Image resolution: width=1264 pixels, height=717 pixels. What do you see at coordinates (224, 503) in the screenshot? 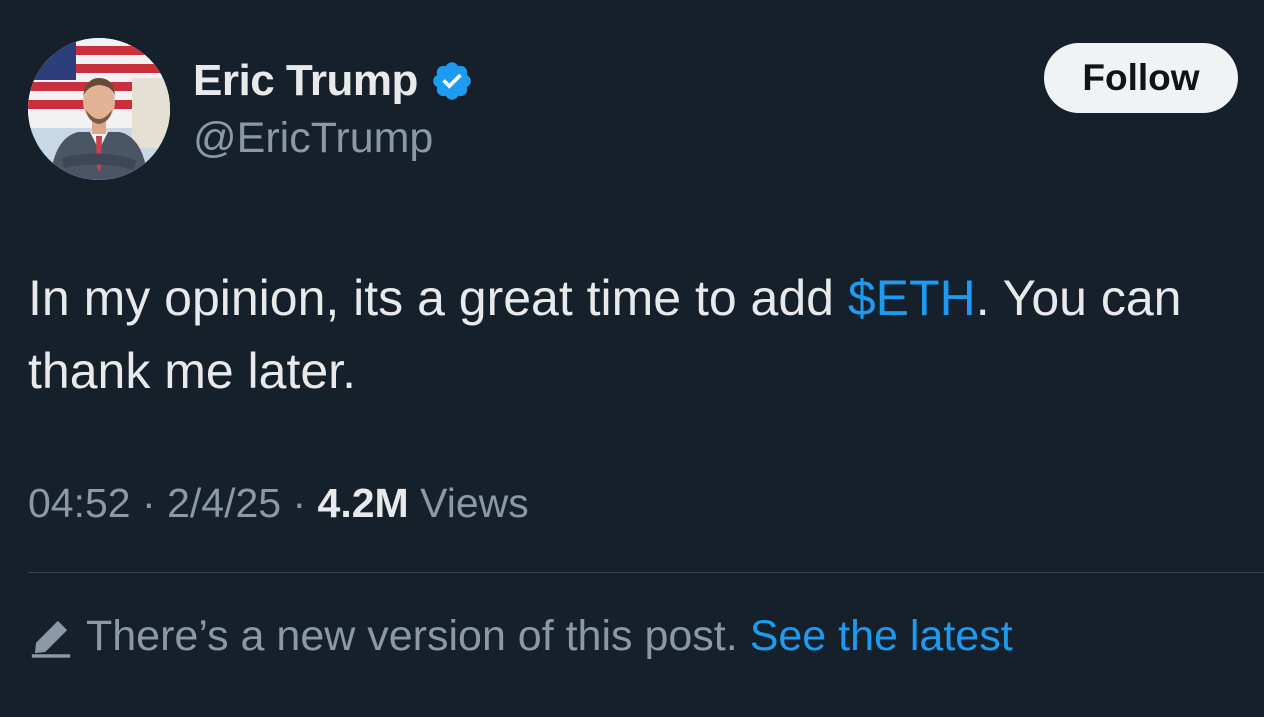
I see `post-date: 2/4/25` at bounding box center [224, 503].